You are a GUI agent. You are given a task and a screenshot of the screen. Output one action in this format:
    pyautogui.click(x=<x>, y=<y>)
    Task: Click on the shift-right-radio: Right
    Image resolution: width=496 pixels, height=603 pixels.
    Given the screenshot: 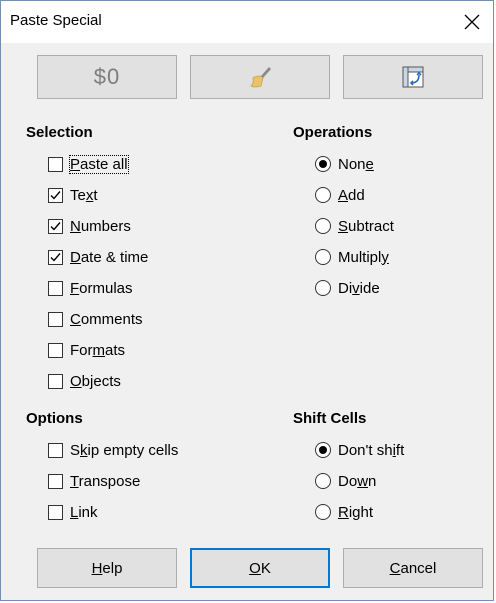 What is the action you would take?
    pyautogui.click(x=344, y=512)
    